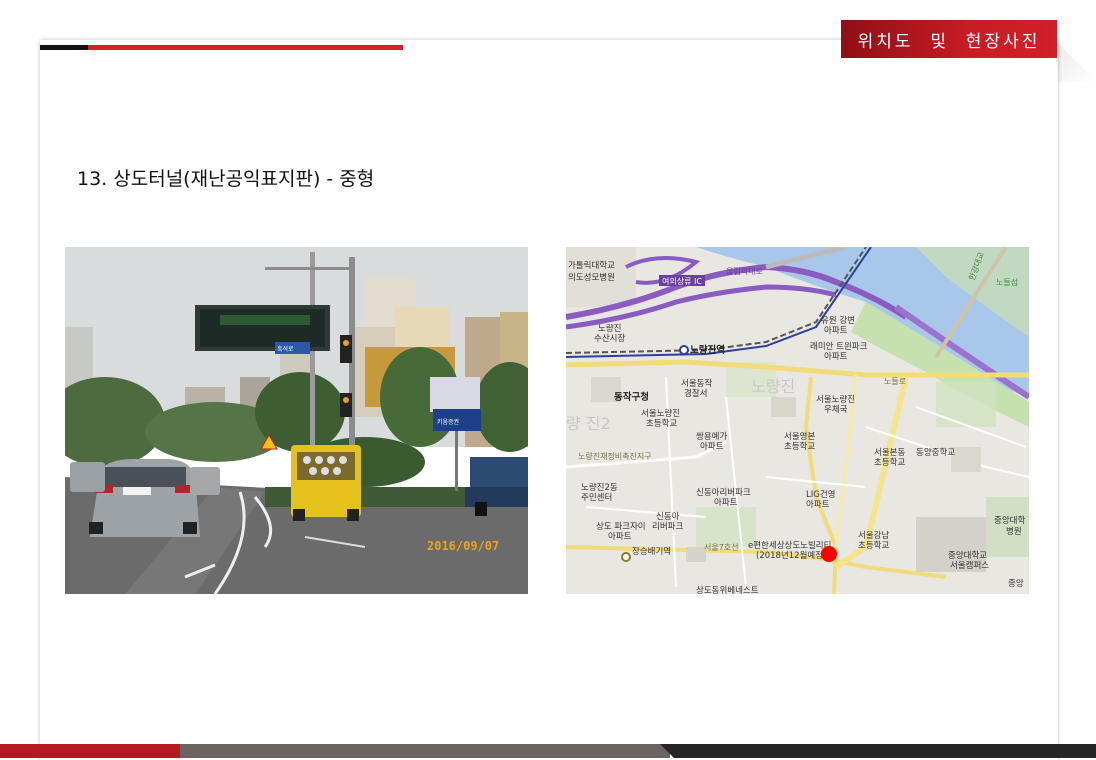 This screenshot has height=760, width=1096. I want to click on map-label-sangdo-park-a: 상도 파크자이, so click(621, 526).